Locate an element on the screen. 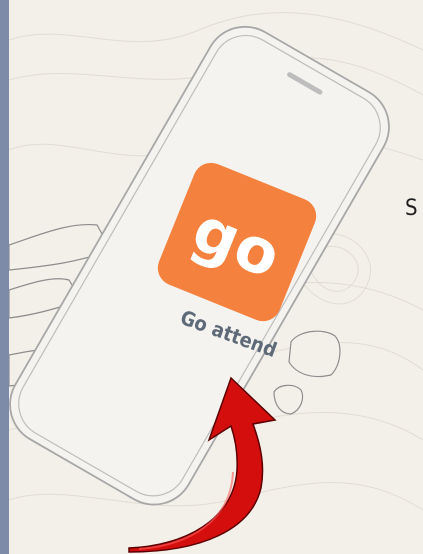 The image size is (423, 554). side-heading-fragment: S is located at coordinates (412, 208).